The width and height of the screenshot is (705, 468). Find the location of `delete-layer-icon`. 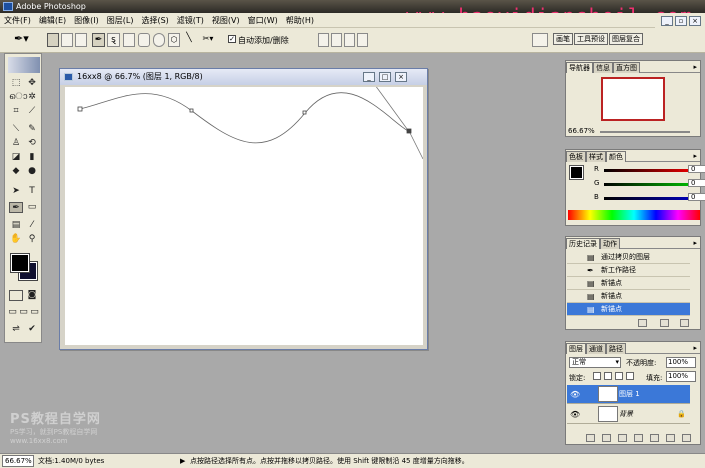

delete-layer-icon is located at coordinates (686, 438).